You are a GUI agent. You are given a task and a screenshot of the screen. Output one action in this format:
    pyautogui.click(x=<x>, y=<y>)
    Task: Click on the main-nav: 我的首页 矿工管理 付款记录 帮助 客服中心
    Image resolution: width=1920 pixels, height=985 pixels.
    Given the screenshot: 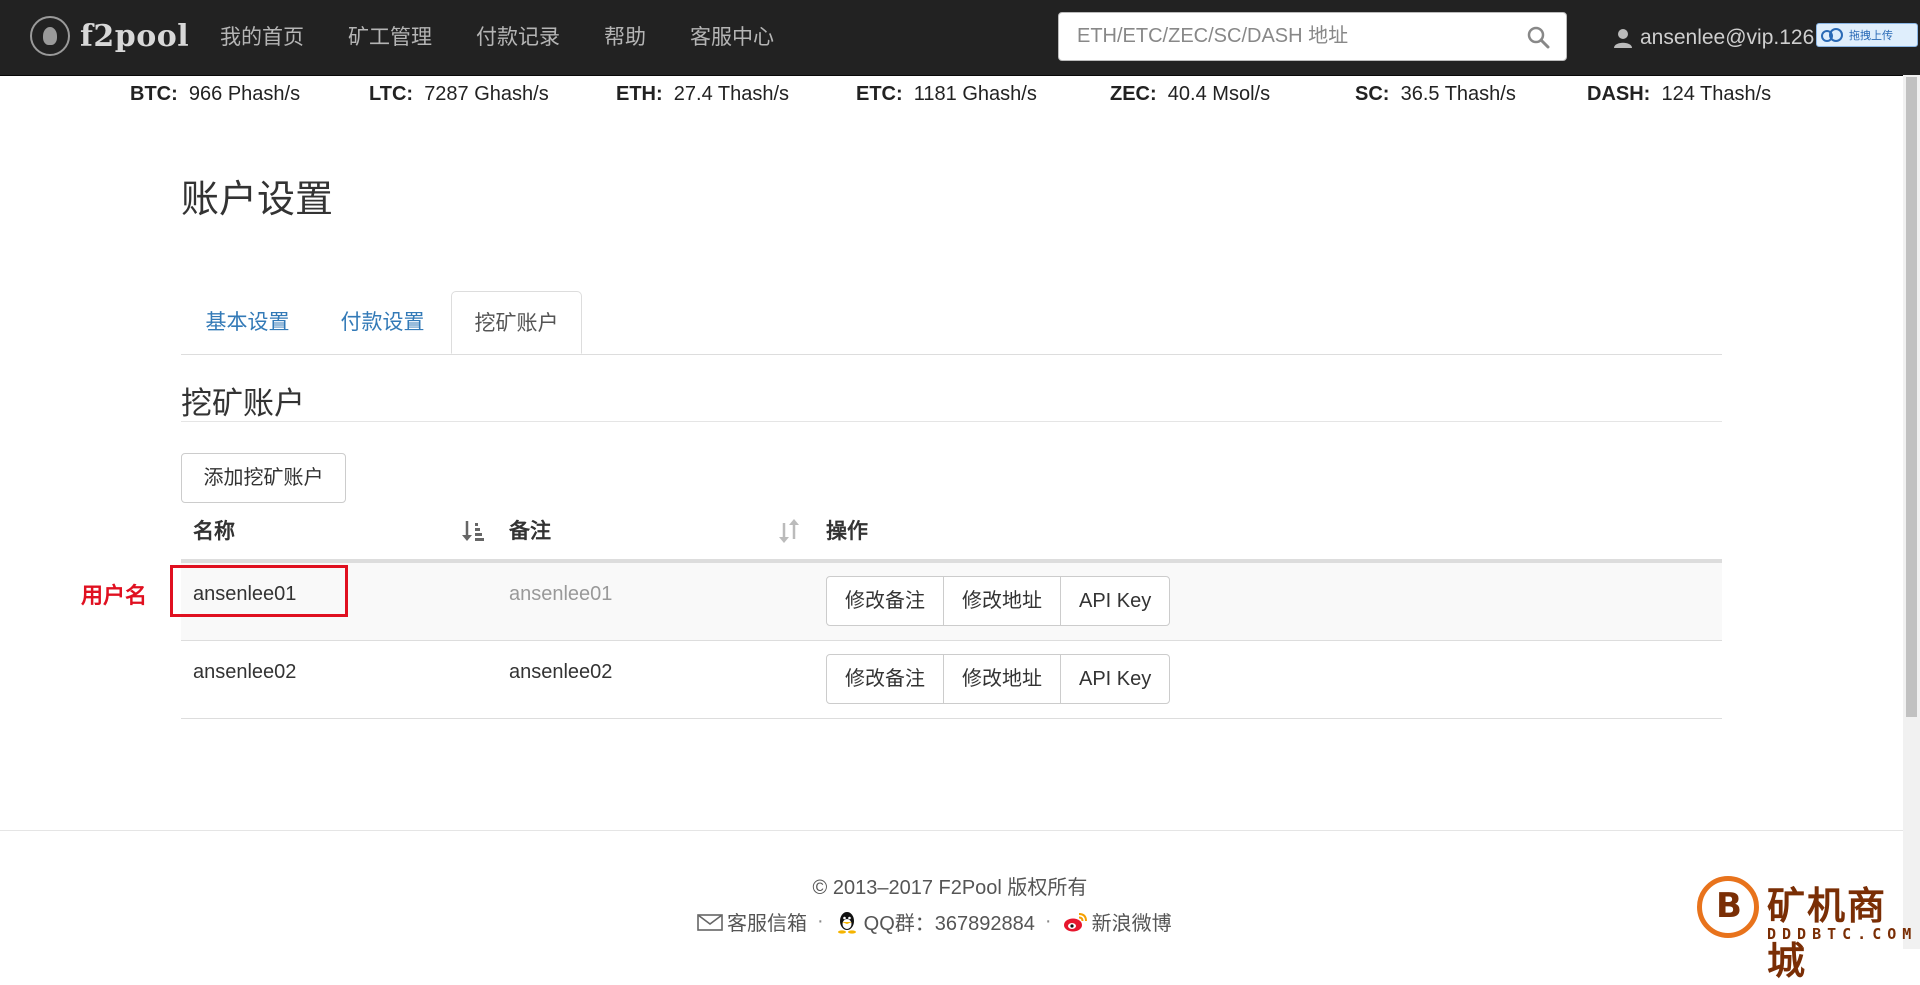 What is the action you would take?
    pyautogui.click(x=497, y=37)
    